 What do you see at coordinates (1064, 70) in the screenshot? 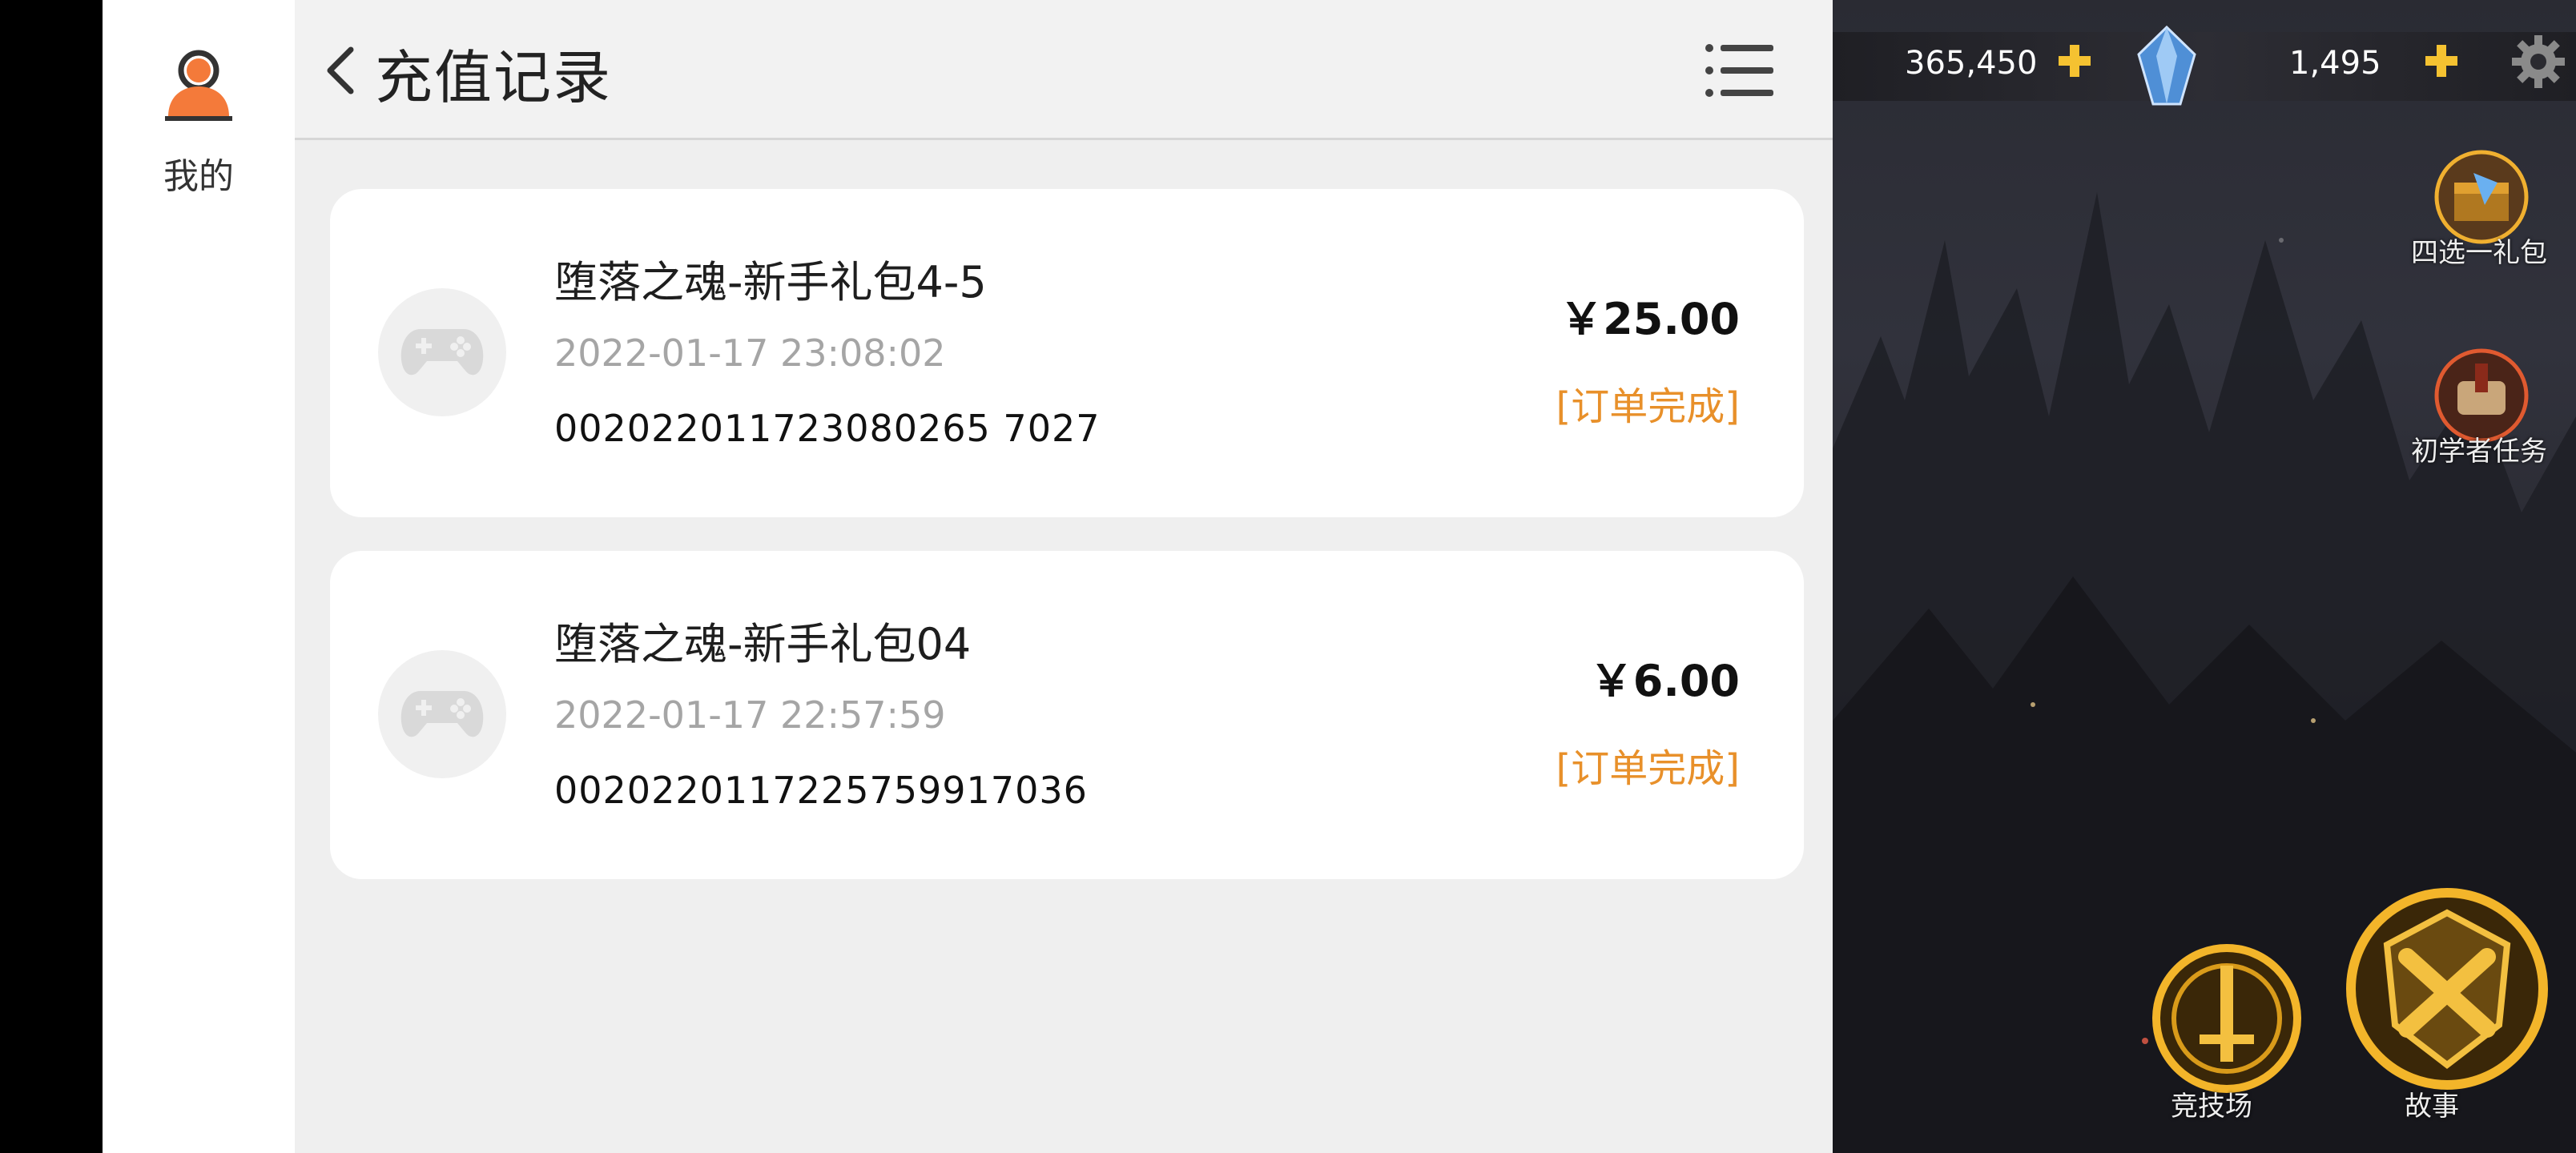
I see `header-bar: 充值记录` at bounding box center [1064, 70].